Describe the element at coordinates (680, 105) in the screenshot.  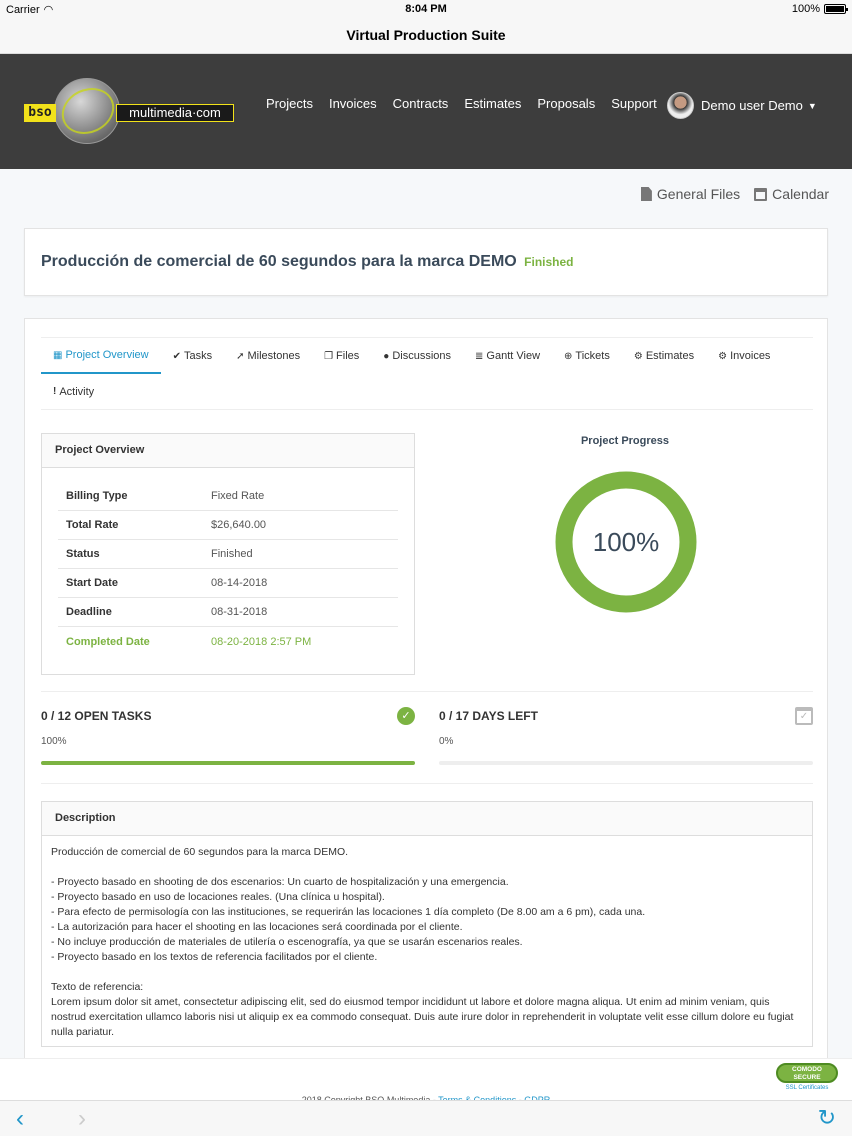
I see `avatar` at that location.